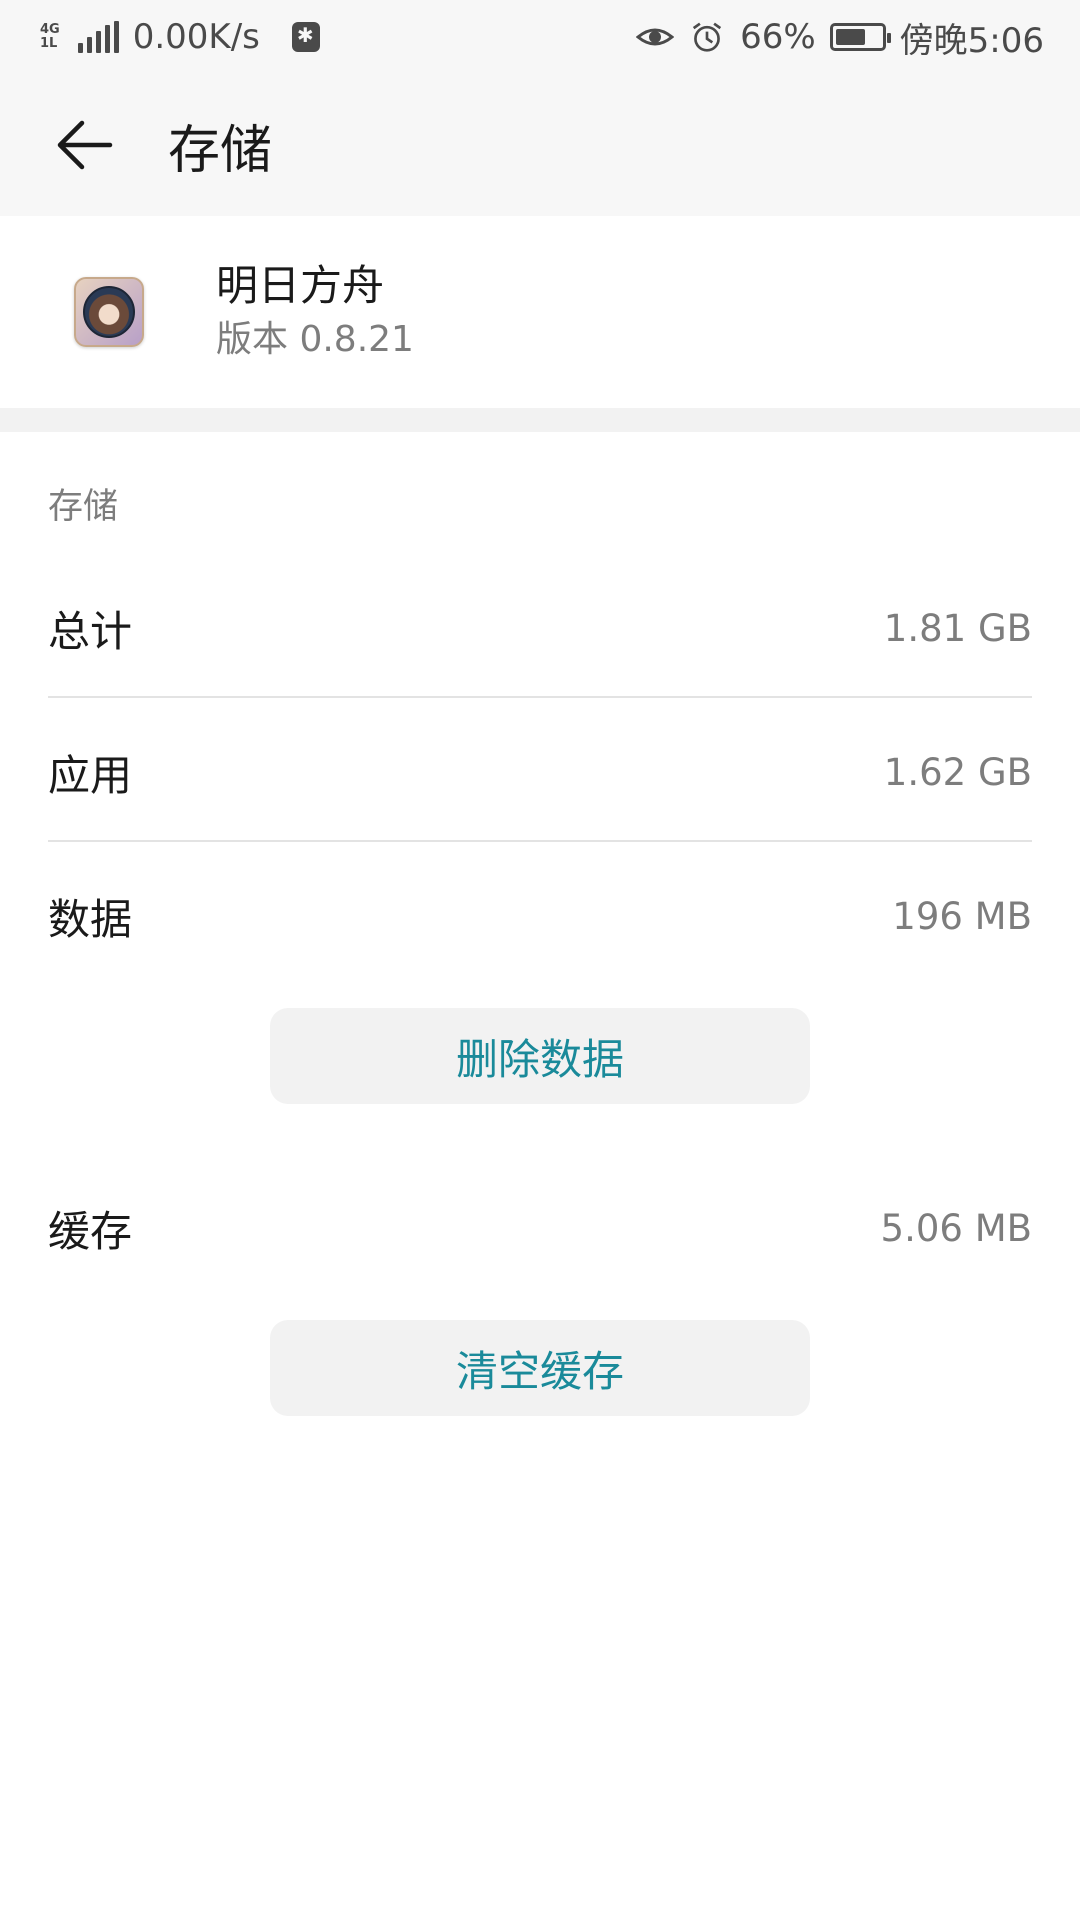  Describe the element at coordinates (83, 507) in the screenshot. I see `section-label-storage: 存储` at that location.